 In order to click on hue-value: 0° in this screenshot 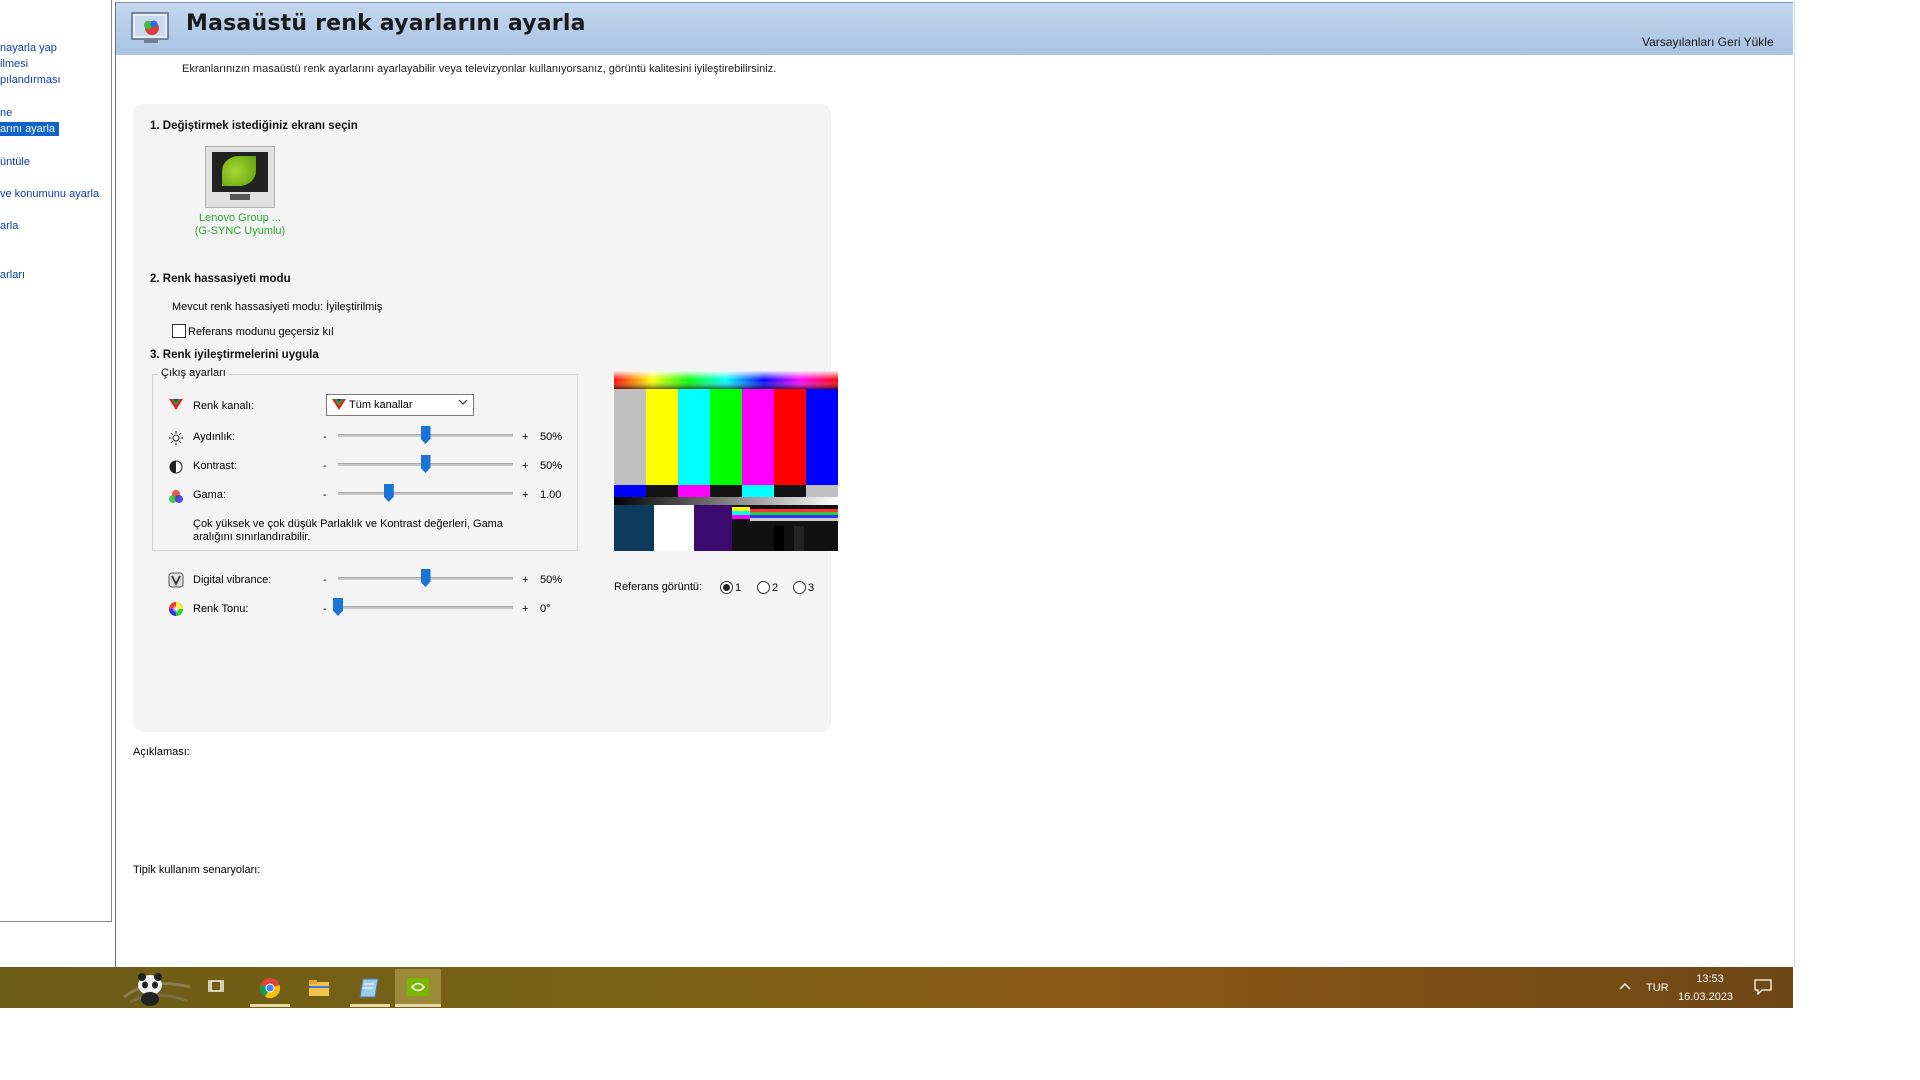, I will do `click(545, 609)`.